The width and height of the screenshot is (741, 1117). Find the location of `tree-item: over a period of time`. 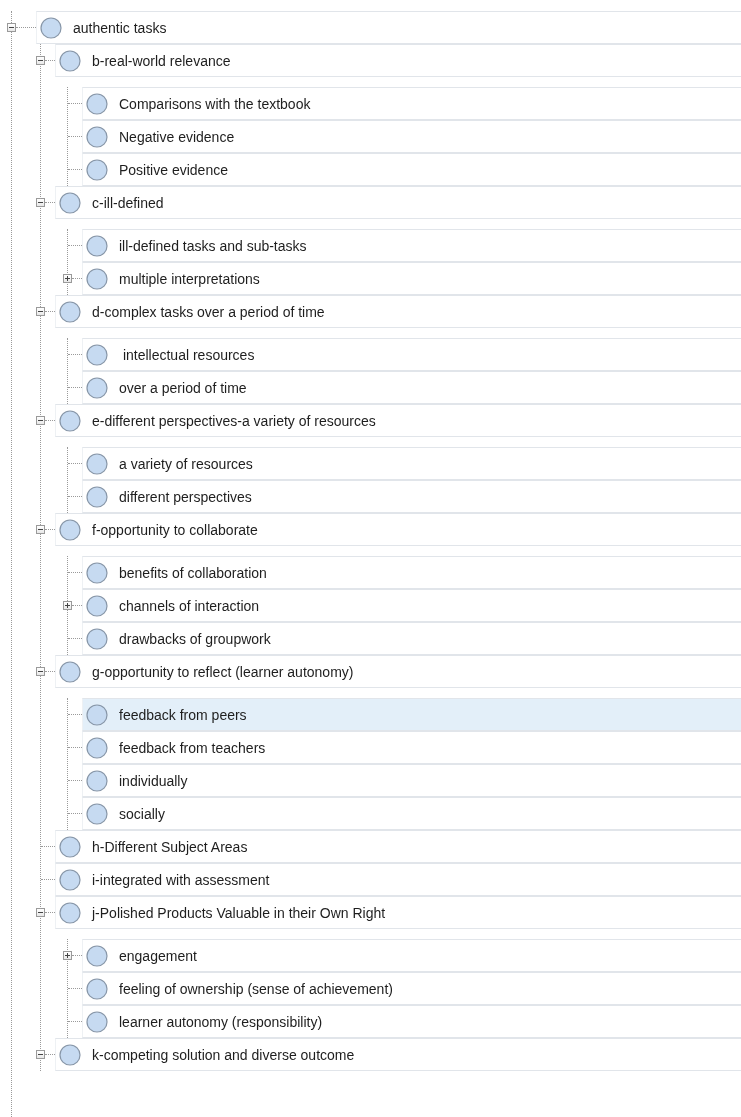

tree-item: over a period of time is located at coordinates (411, 387).